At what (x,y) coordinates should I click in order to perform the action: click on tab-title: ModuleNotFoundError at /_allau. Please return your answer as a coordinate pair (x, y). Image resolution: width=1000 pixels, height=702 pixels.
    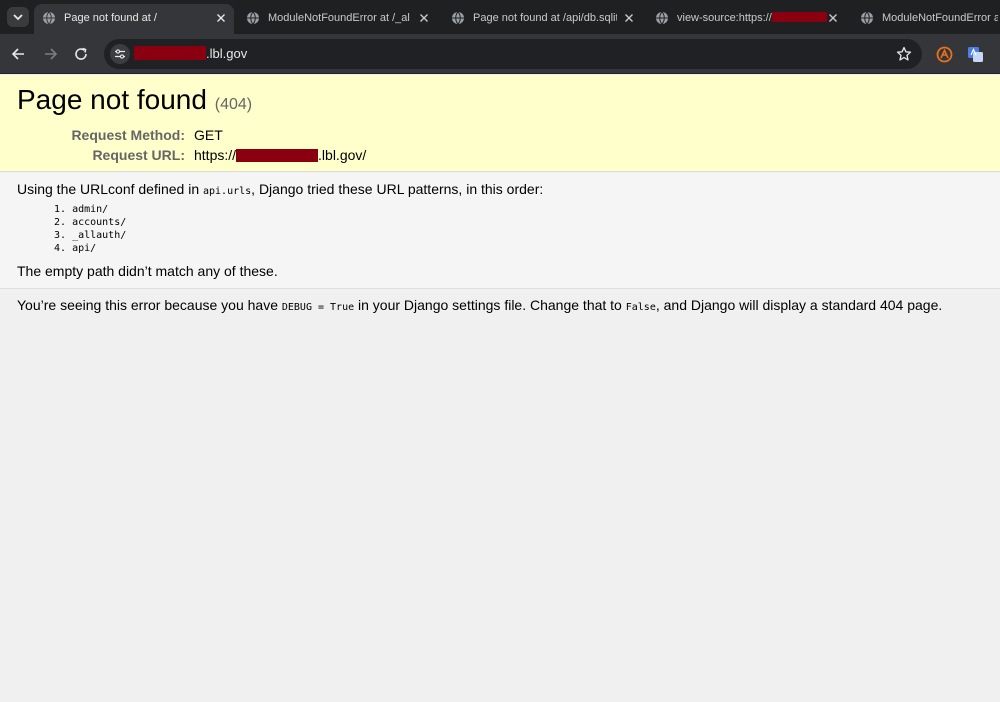
    Looking at the image, I should click on (339, 18).